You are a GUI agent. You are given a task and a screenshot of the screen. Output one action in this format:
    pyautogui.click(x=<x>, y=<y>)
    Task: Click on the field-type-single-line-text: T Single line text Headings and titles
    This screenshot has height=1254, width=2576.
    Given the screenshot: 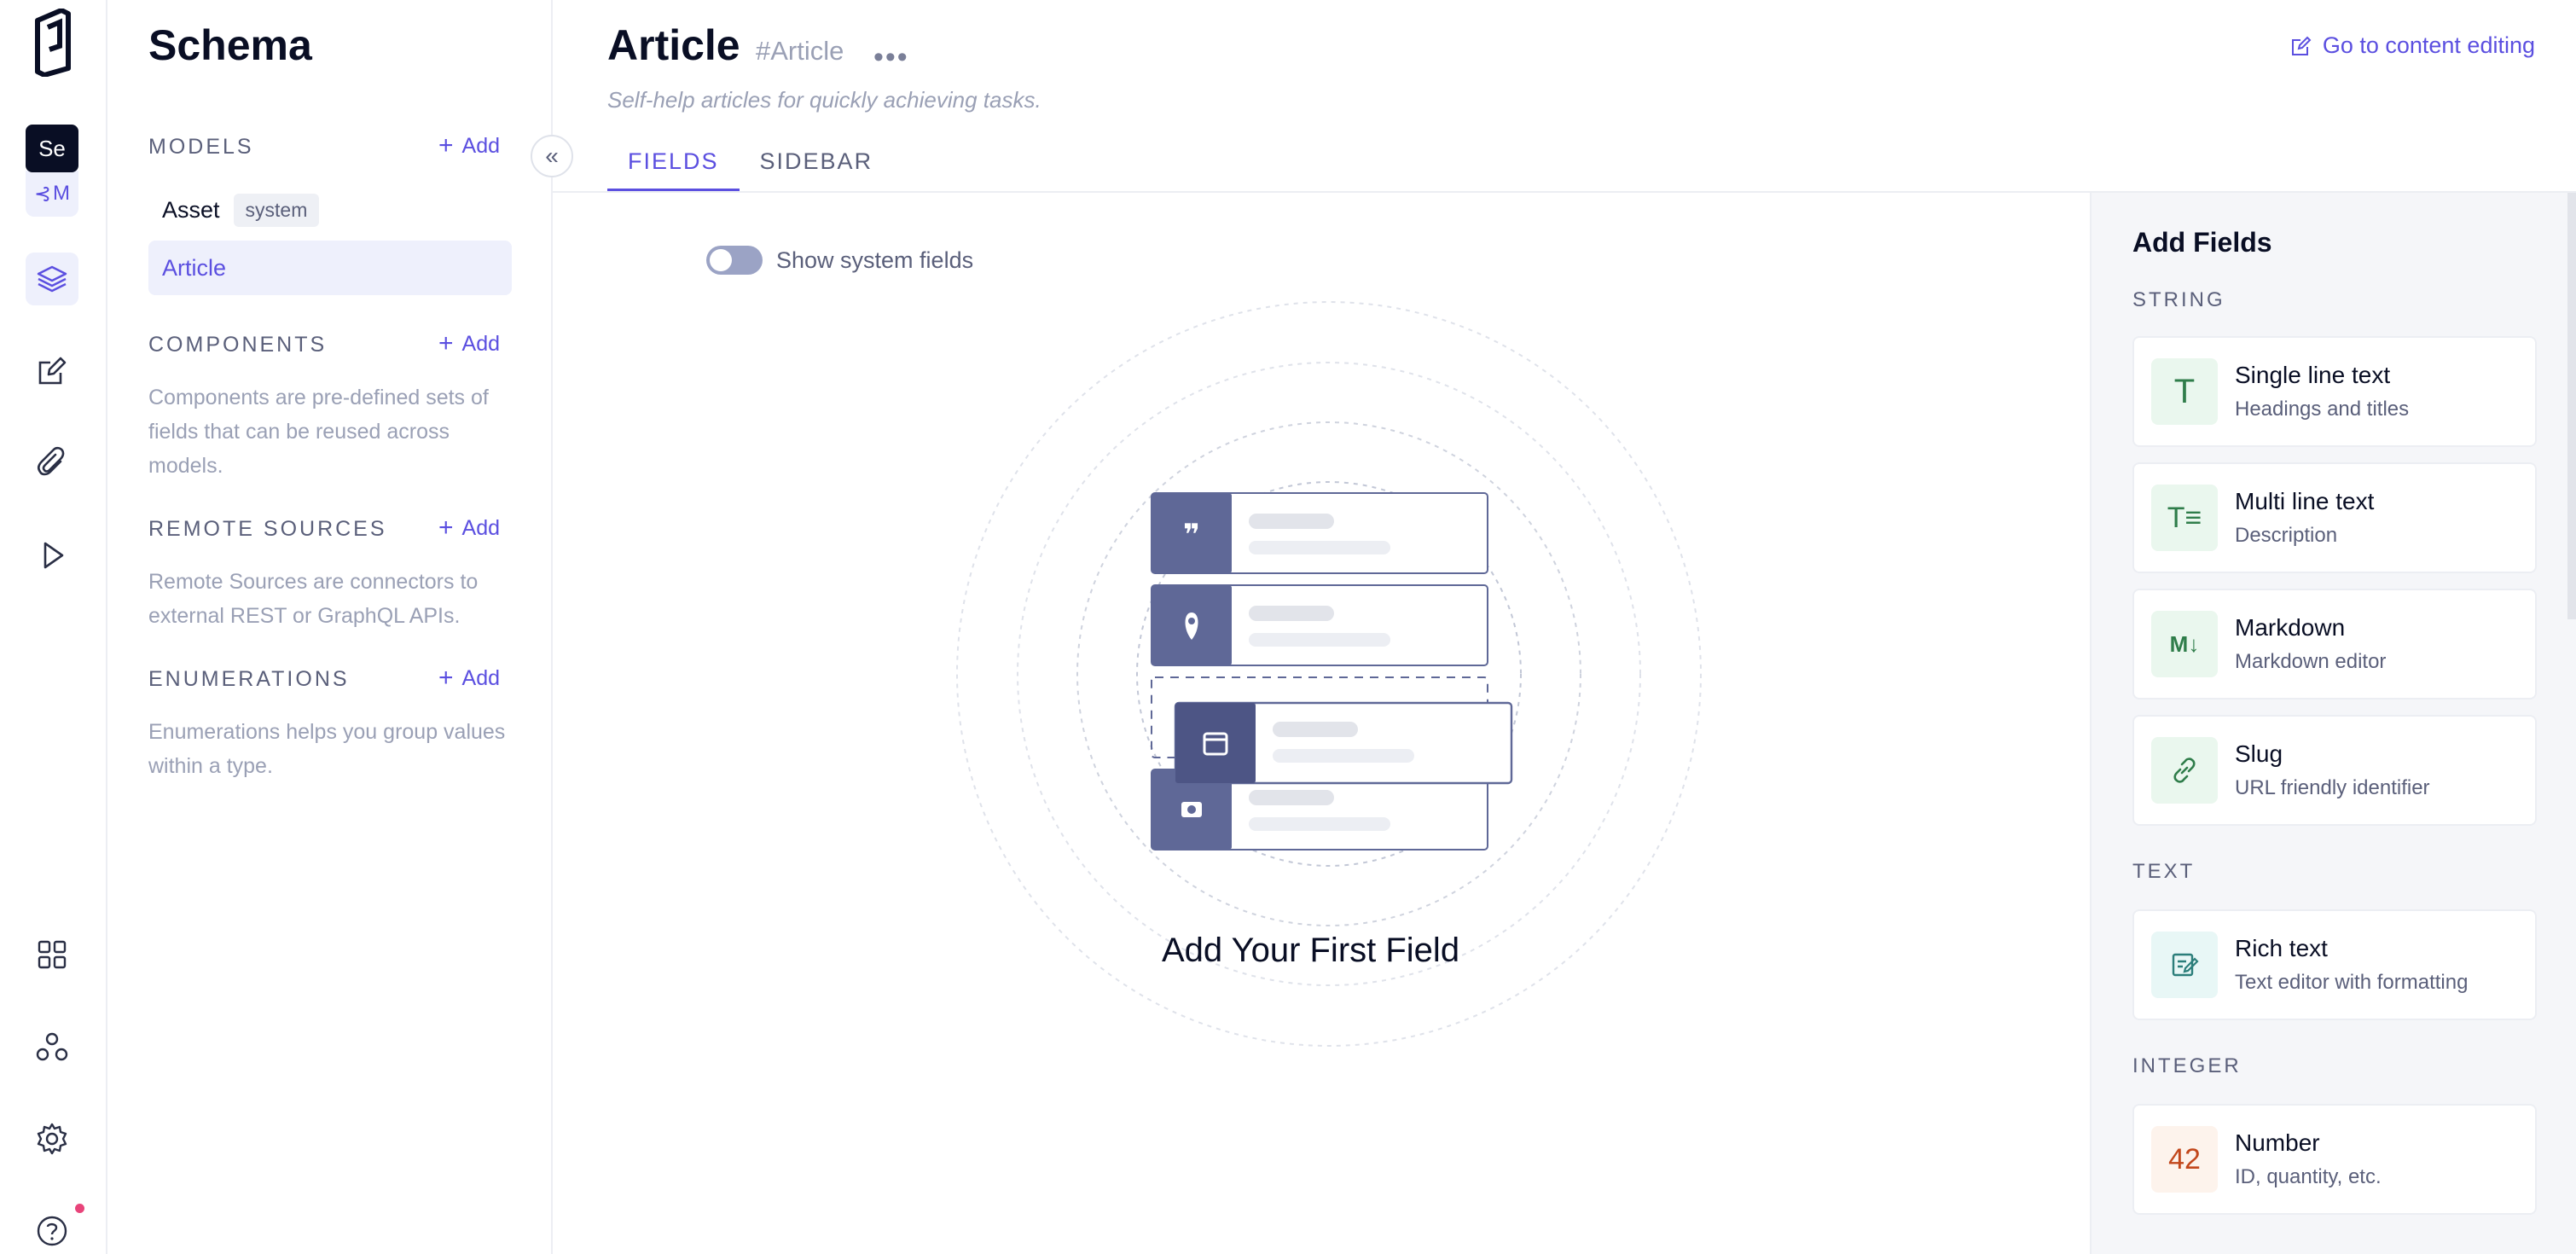 What is the action you would take?
    pyautogui.click(x=2334, y=391)
    